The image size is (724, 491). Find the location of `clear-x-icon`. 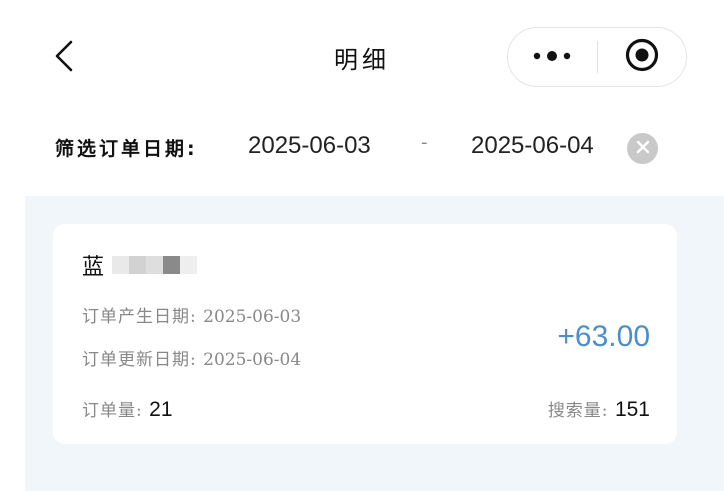

clear-x-icon is located at coordinates (643, 148).